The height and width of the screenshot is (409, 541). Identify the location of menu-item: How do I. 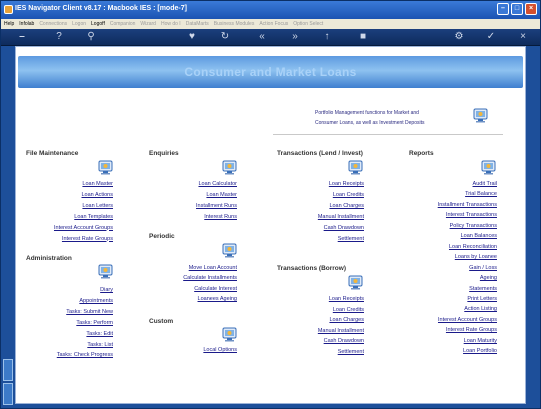
(171, 25).